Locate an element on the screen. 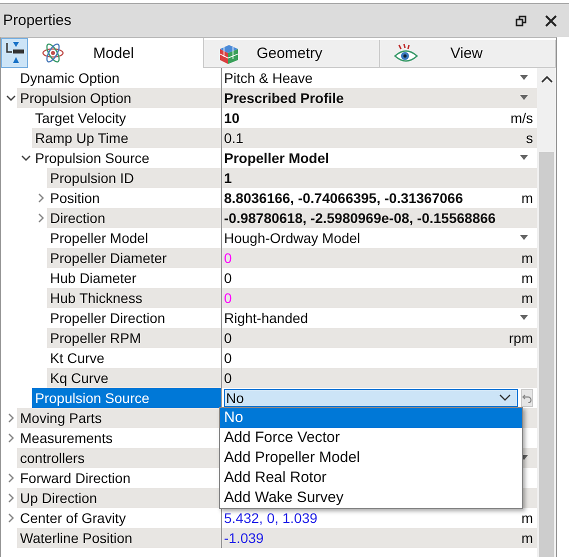  scrollbar is located at coordinates (546, 312).